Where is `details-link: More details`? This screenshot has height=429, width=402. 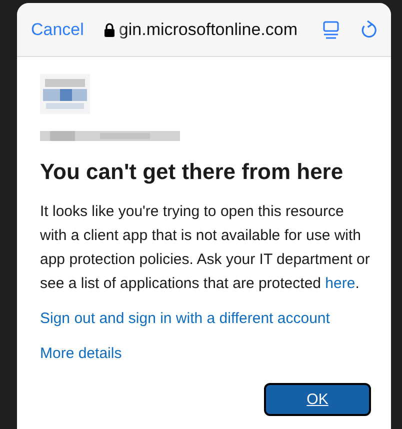
details-link: More details is located at coordinates (81, 354).